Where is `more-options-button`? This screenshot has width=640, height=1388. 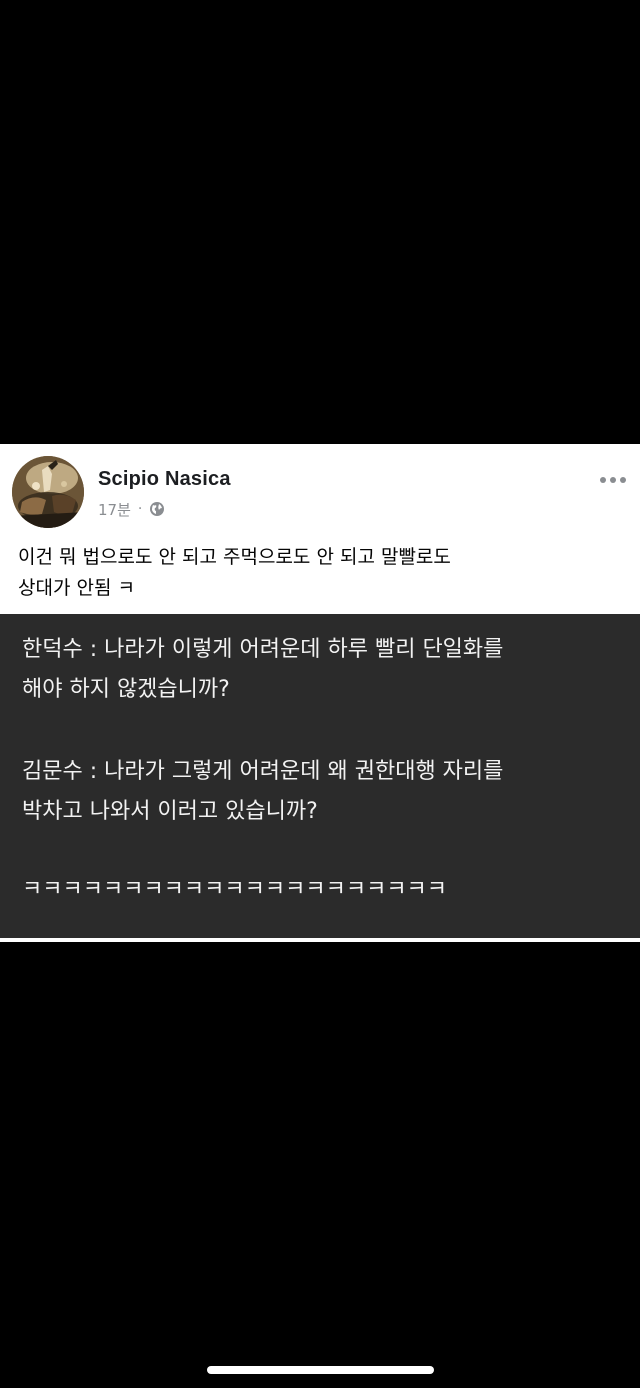
more-options-button is located at coordinates (613, 480).